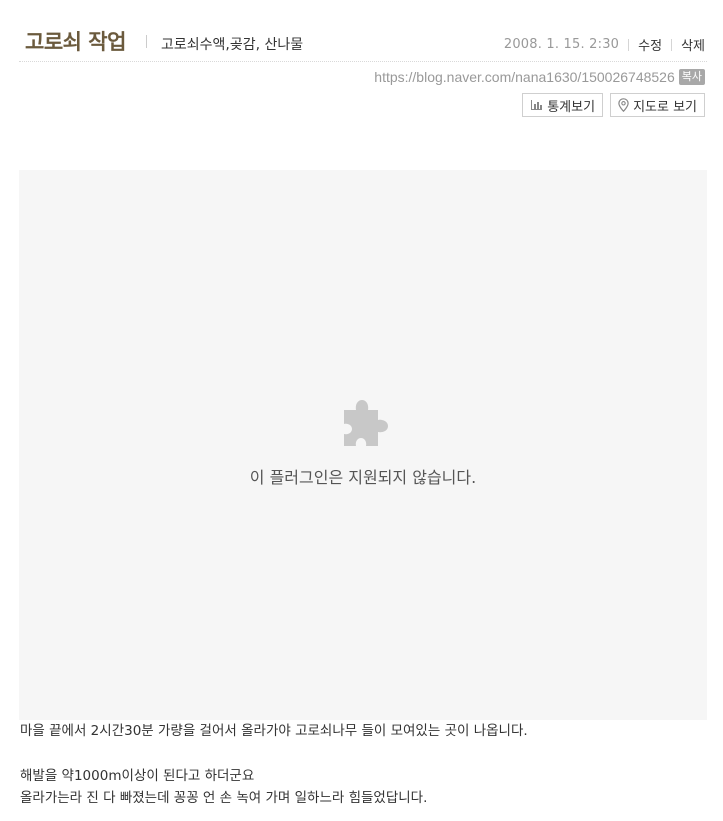 This screenshot has height=821, width=723. Describe the element at coordinates (366, 423) in the screenshot. I see `puzzle-icon` at that location.